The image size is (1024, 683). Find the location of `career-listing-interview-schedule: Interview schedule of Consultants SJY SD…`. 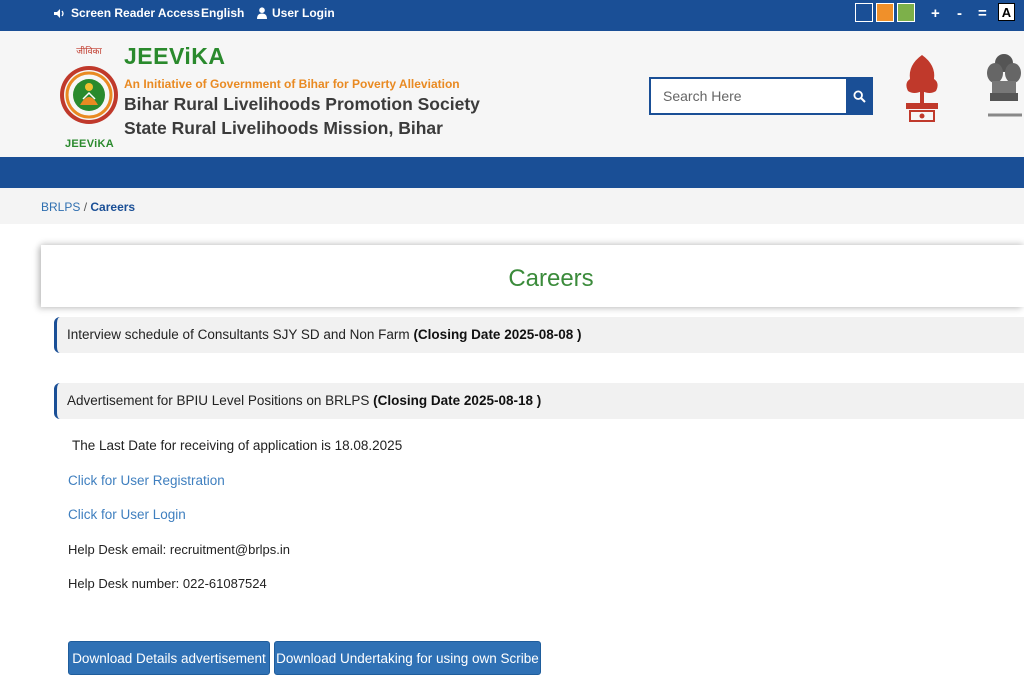

career-listing-interview-schedule: Interview schedule of Consultants SJY SD… is located at coordinates (539, 335).